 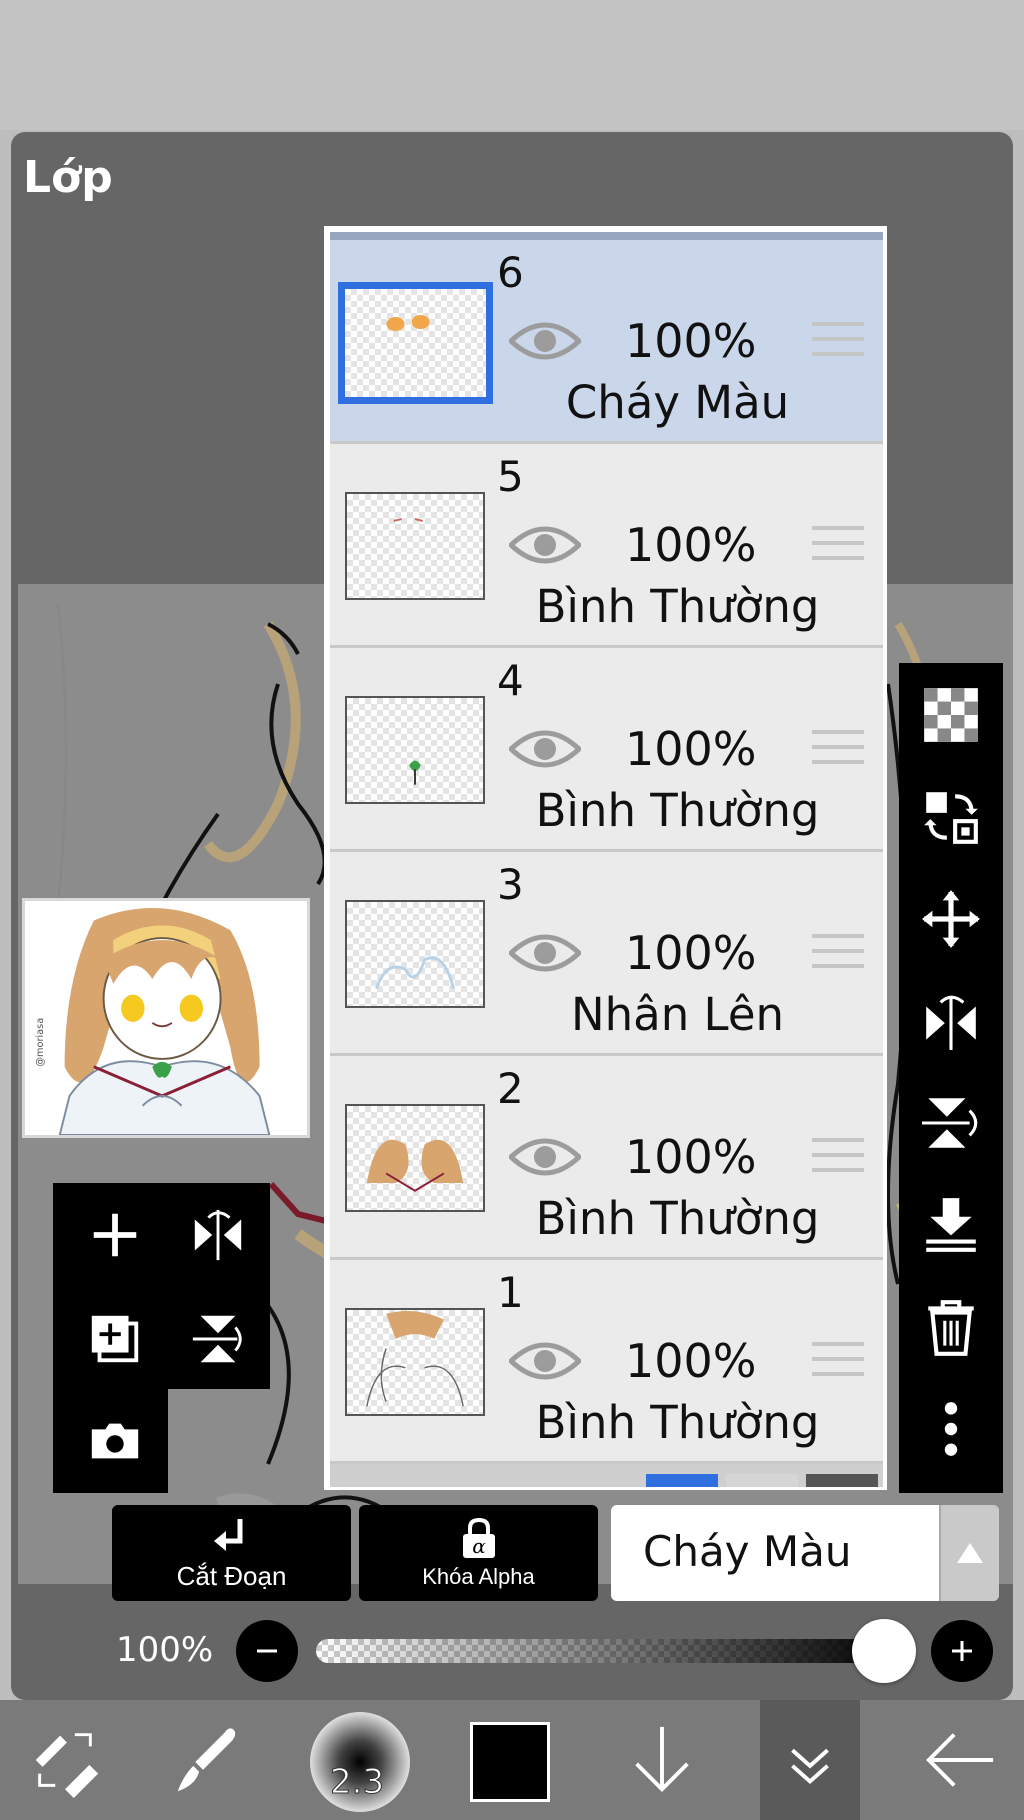 What do you see at coordinates (510, 680) in the screenshot?
I see `layer-number: 4` at bounding box center [510, 680].